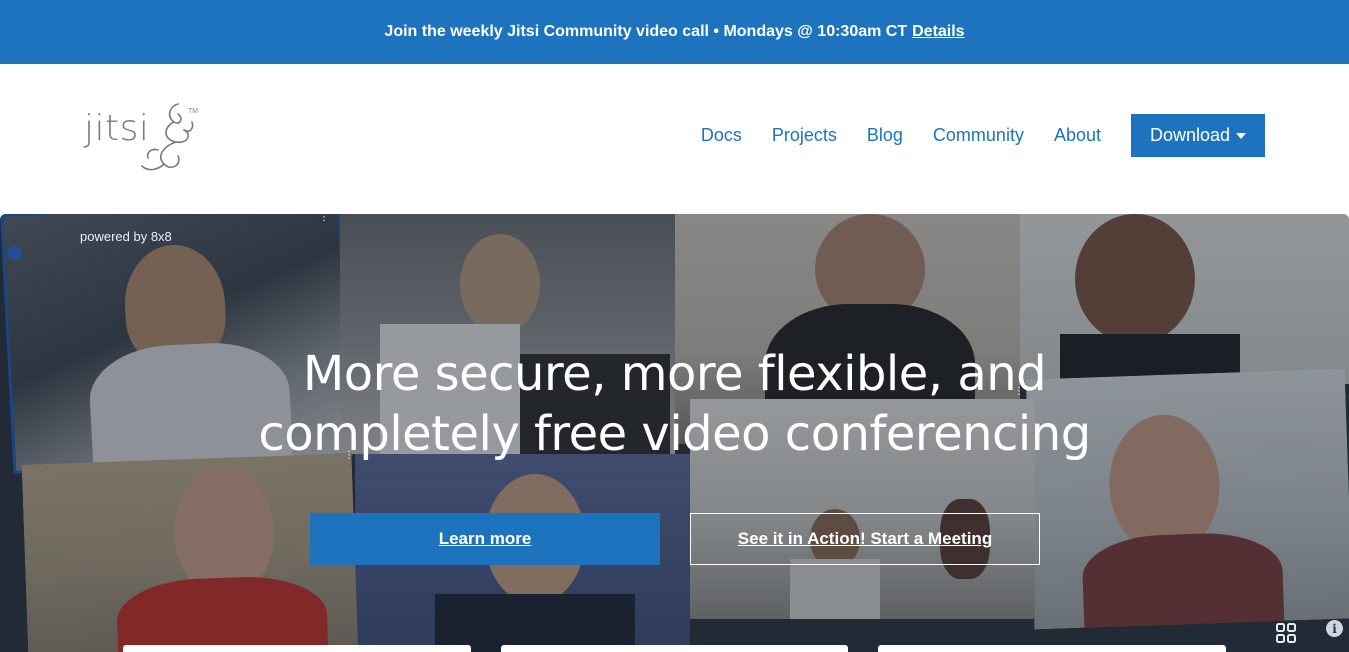 The height and width of the screenshot is (652, 1349). I want to click on caret-down-icon, so click(1241, 135).